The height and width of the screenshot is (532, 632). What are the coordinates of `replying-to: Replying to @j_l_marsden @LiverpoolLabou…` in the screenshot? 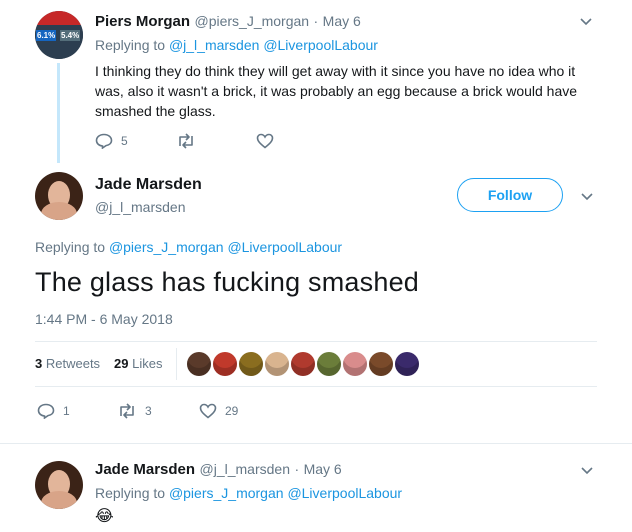 It's located at (236, 45).